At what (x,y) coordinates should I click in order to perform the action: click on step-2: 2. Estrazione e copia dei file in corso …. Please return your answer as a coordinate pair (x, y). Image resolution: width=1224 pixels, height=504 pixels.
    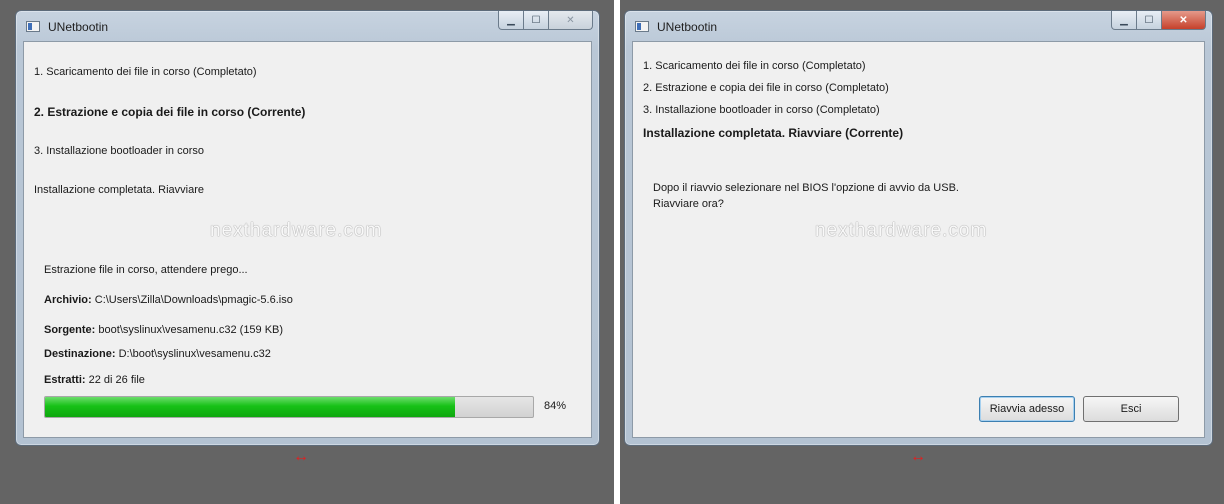
    Looking at the image, I should click on (766, 88).